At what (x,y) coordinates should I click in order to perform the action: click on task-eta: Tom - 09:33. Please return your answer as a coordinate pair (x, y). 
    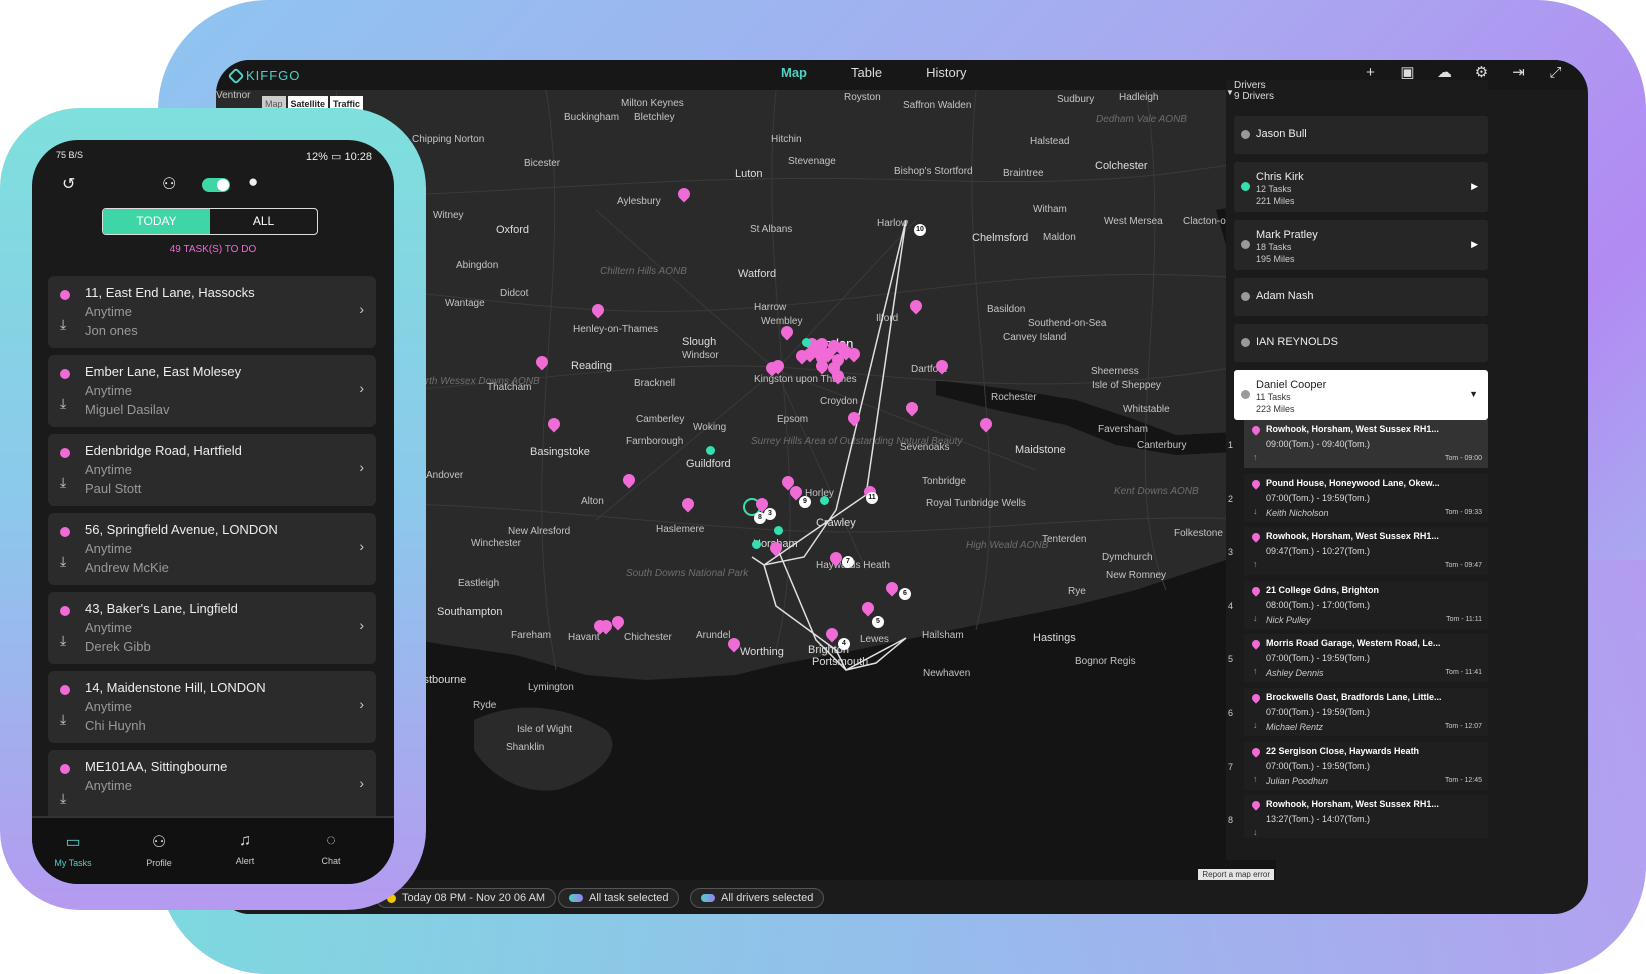
    Looking at the image, I should click on (1463, 512).